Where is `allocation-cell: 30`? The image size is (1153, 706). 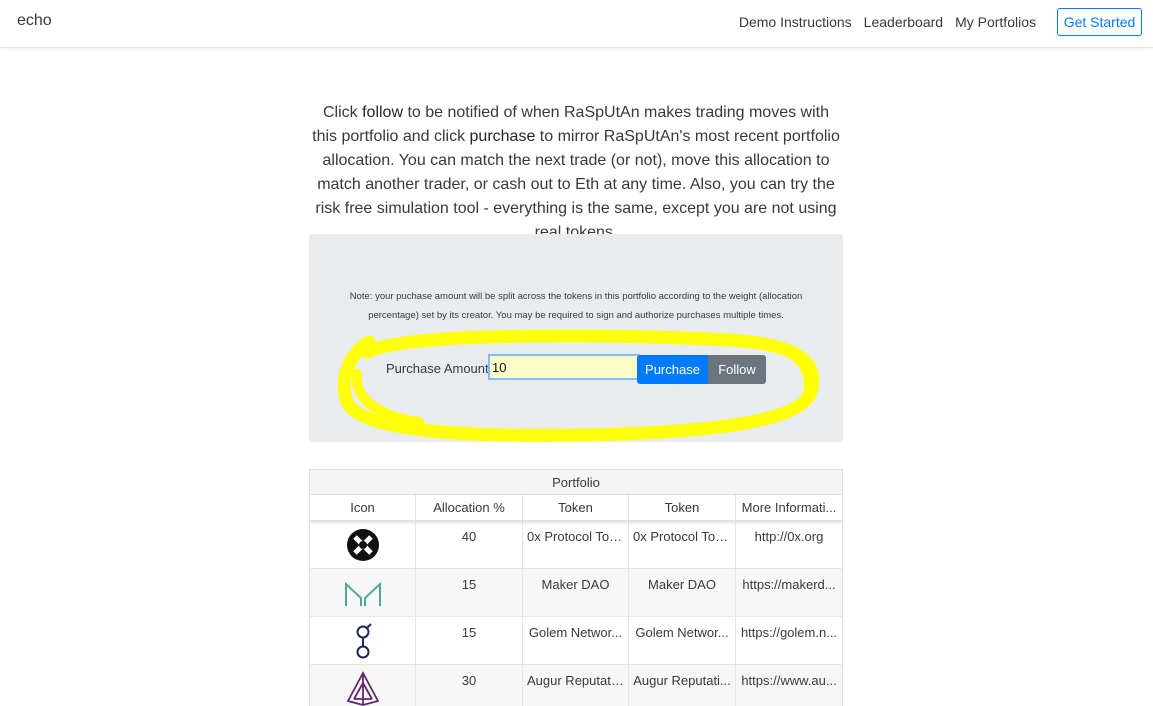 allocation-cell: 30 is located at coordinates (469, 685).